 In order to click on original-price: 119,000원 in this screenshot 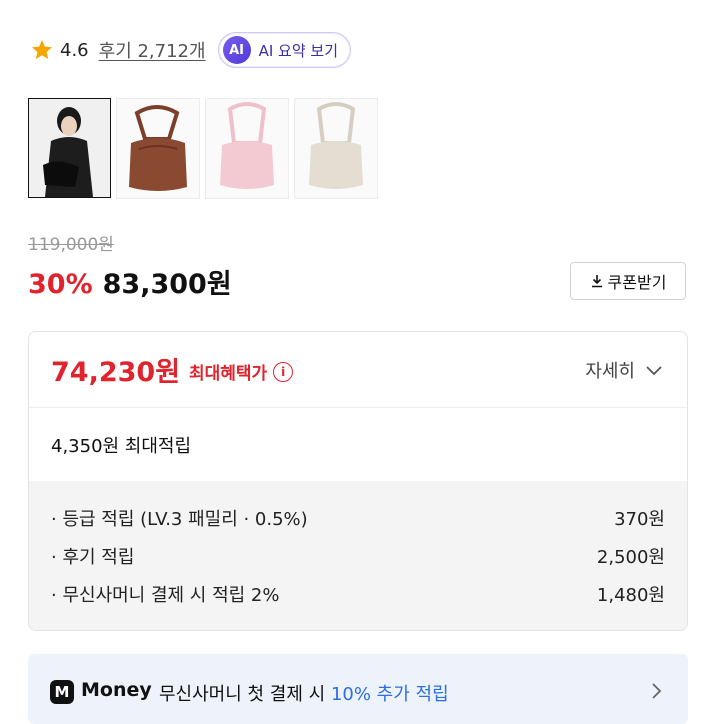, I will do `click(71, 245)`.